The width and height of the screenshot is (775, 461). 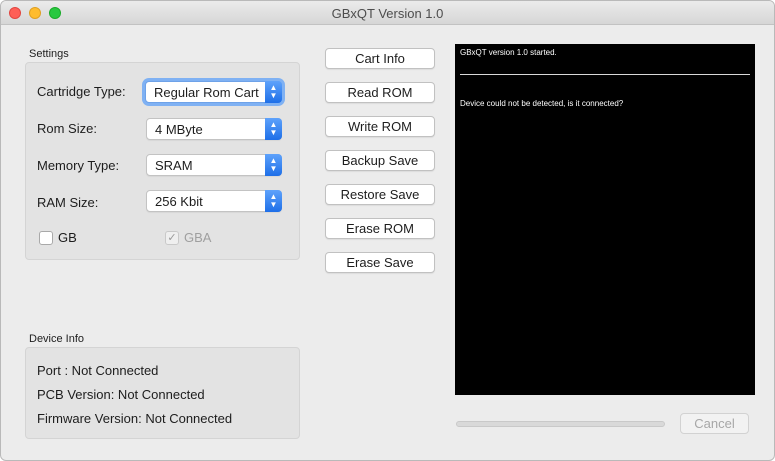 I want to click on gb-checkbox-row: GB, so click(x=58, y=237).